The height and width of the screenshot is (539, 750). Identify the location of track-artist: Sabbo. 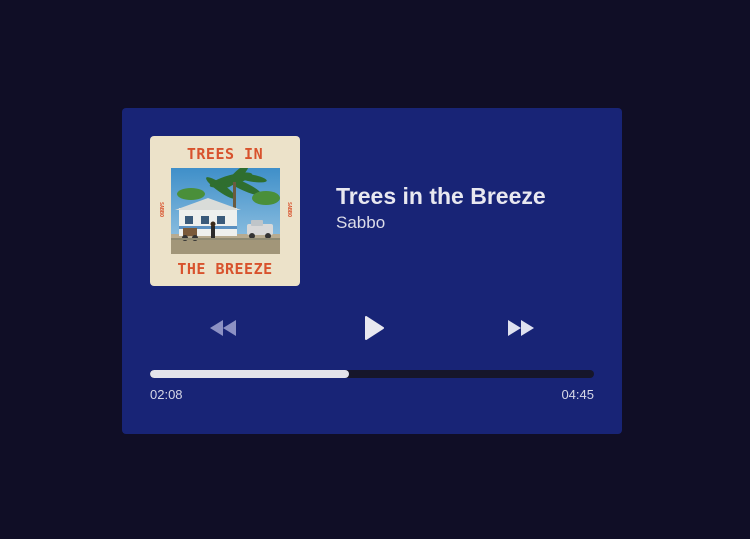
(361, 222).